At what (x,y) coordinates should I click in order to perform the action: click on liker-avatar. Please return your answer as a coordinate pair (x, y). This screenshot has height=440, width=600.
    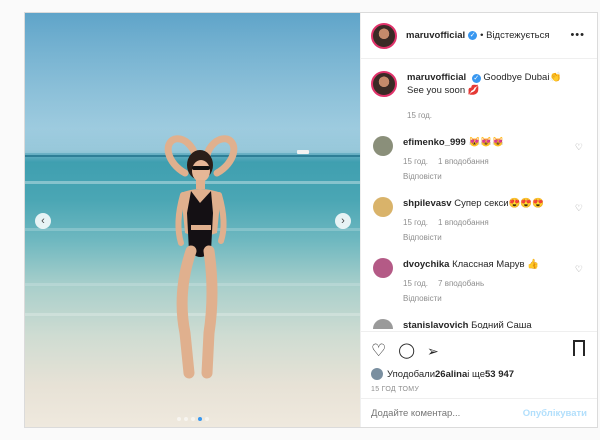
    Looking at the image, I should click on (377, 374).